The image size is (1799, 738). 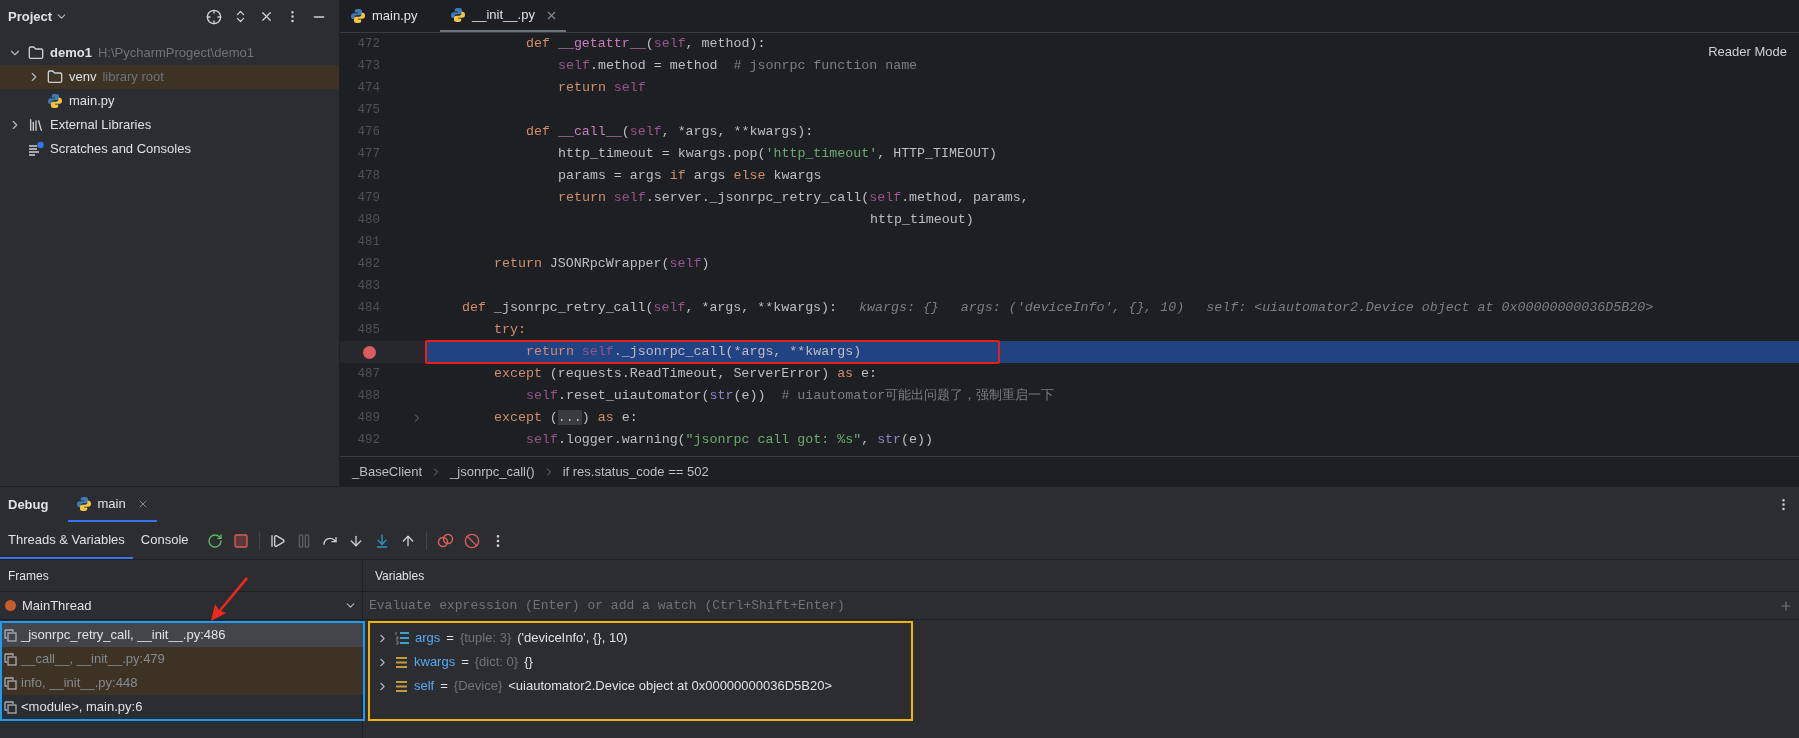 I want to click on variable-name: args, so click(x=428, y=638).